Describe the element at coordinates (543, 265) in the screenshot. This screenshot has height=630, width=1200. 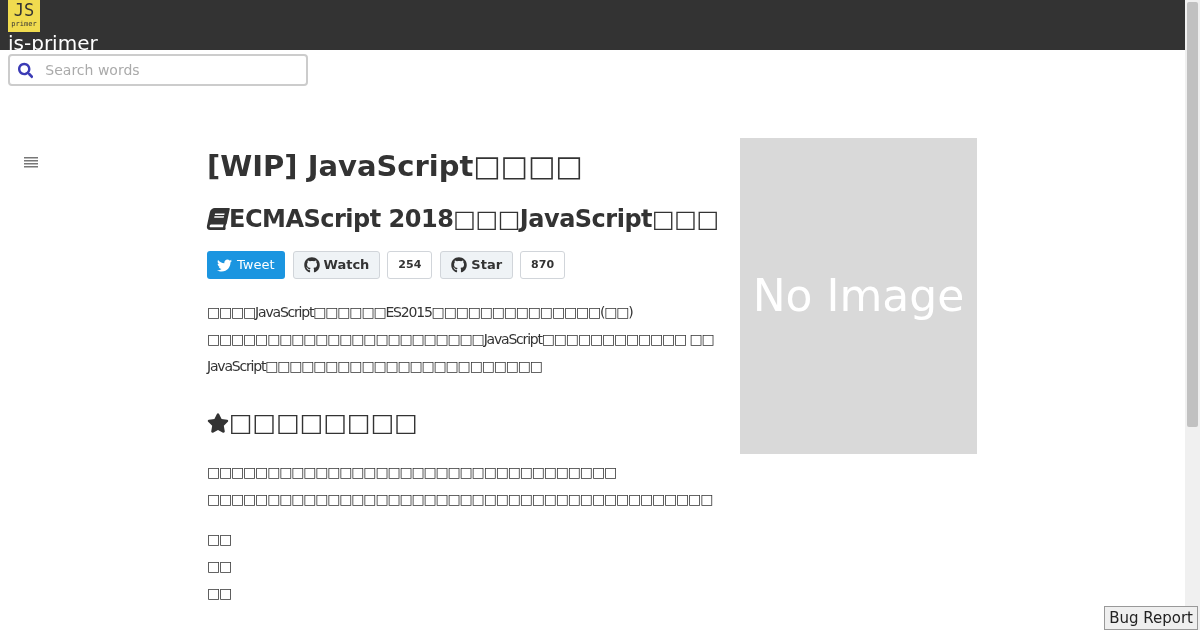
I see `count-badge: 870` at that location.